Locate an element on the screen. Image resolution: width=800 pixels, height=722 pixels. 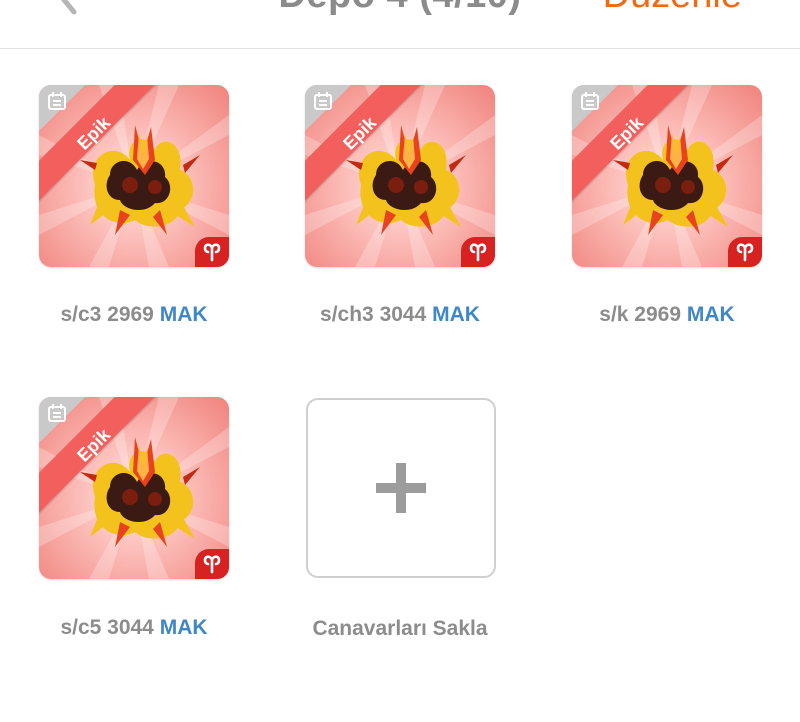
add-monster-slot is located at coordinates (401, 488).